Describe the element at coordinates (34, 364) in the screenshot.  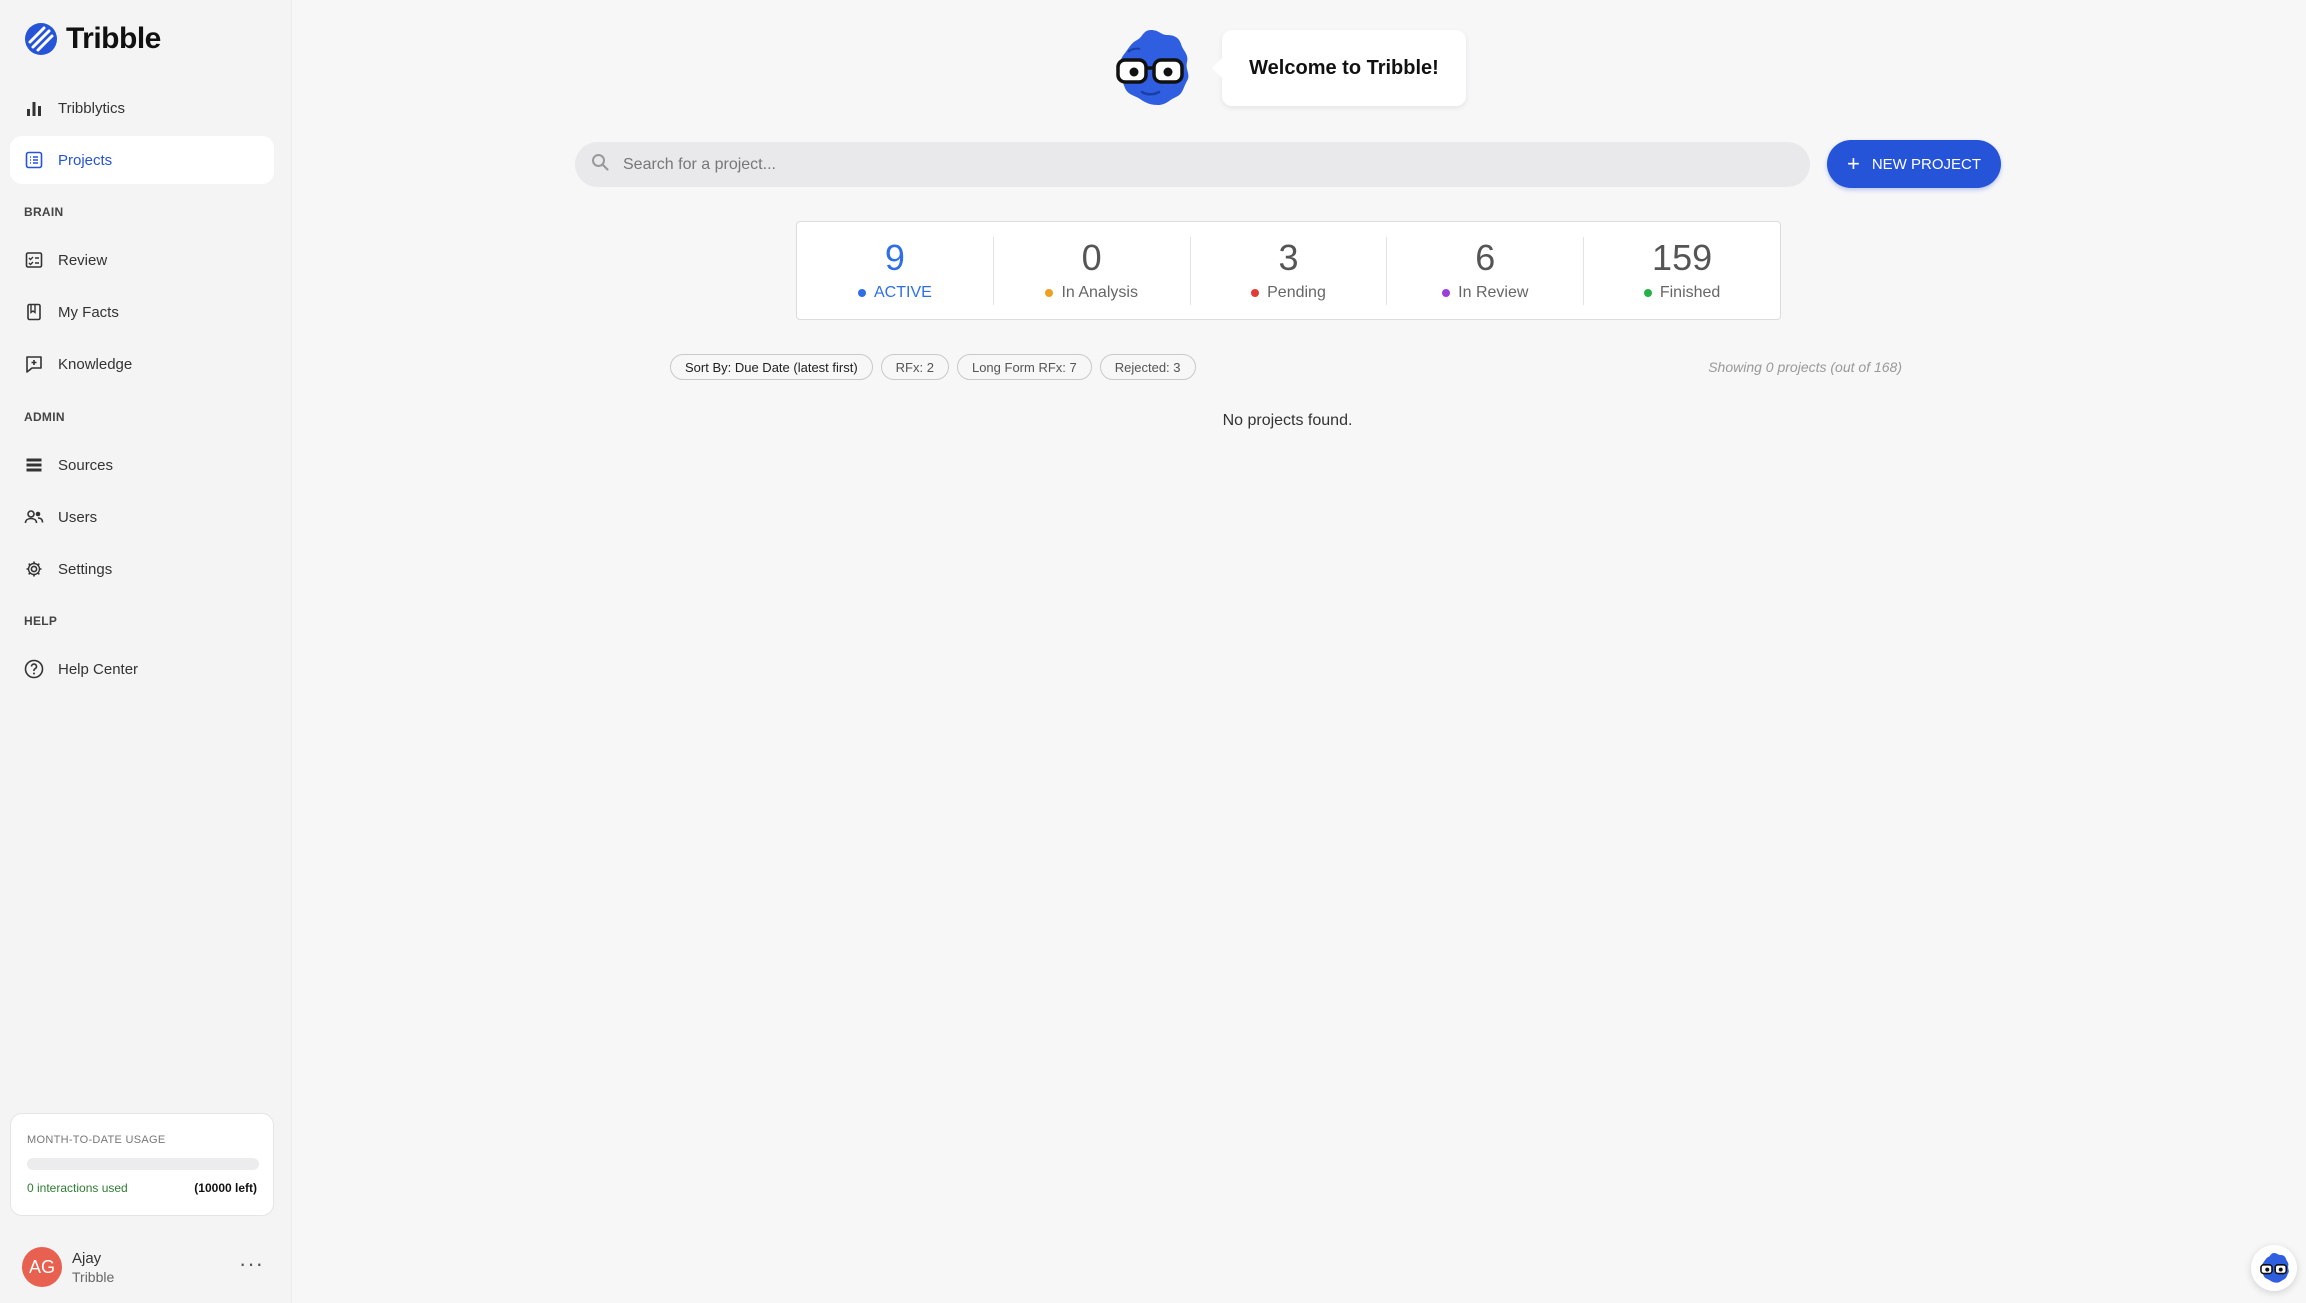
I see `plus-square-icon` at that location.